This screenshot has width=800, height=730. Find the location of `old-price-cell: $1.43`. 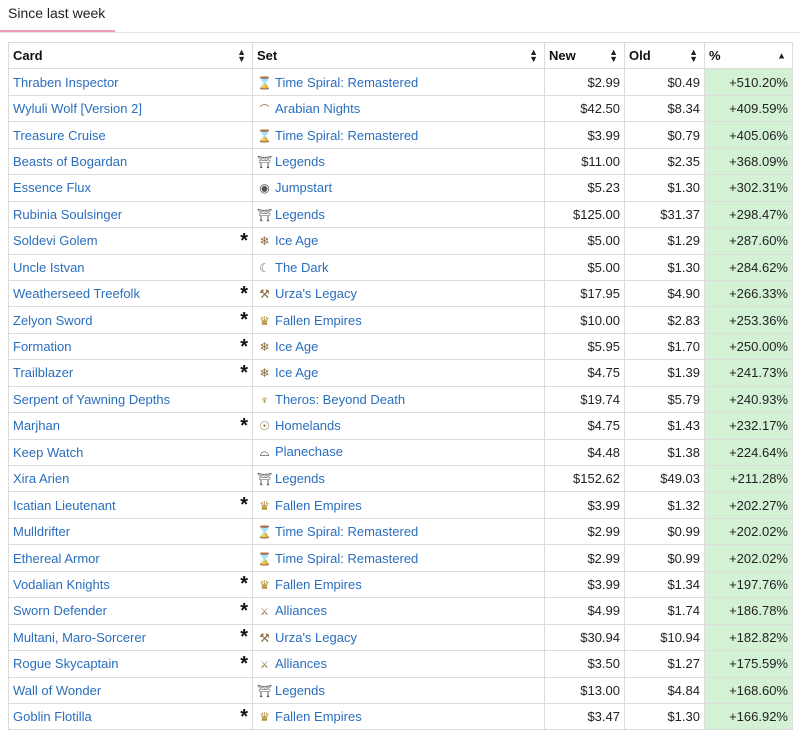

old-price-cell: $1.43 is located at coordinates (664, 426).